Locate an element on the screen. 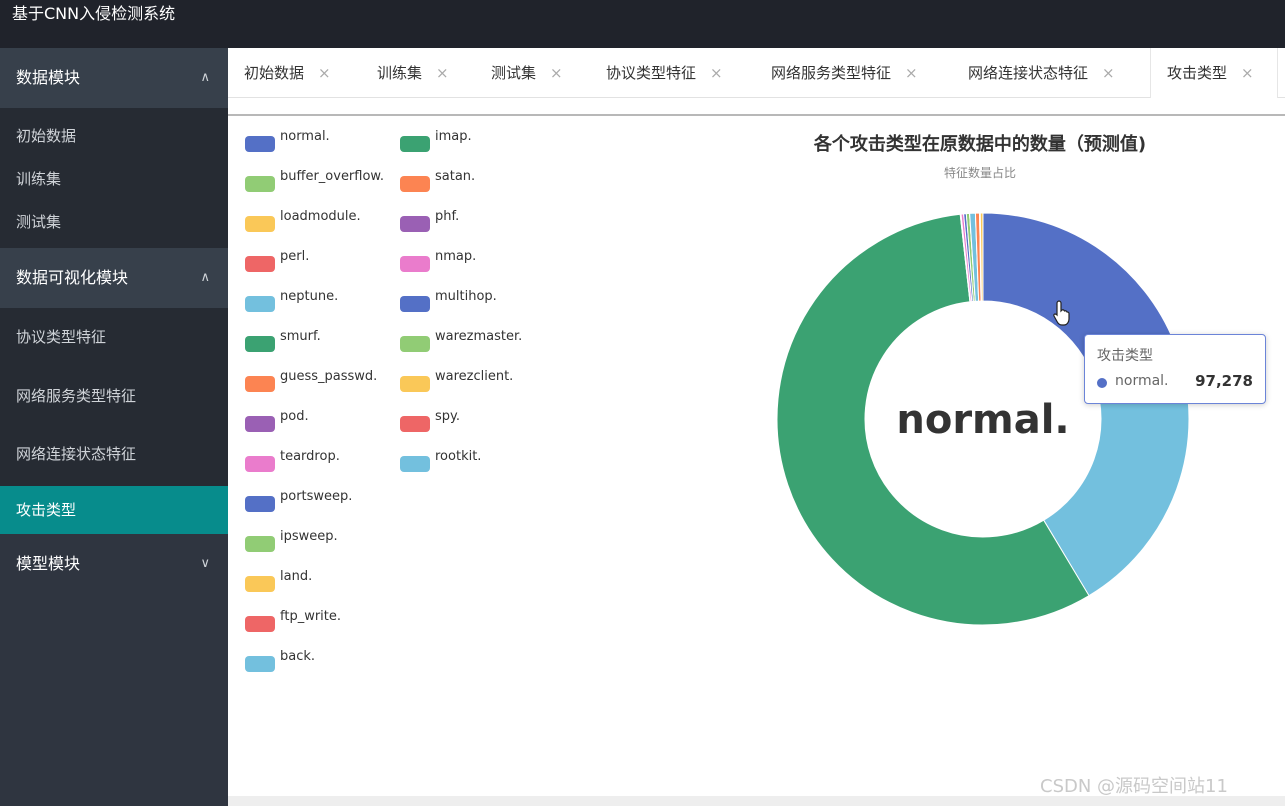 The image size is (1285, 806). tab-label: 协议类型特征 is located at coordinates (651, 73).